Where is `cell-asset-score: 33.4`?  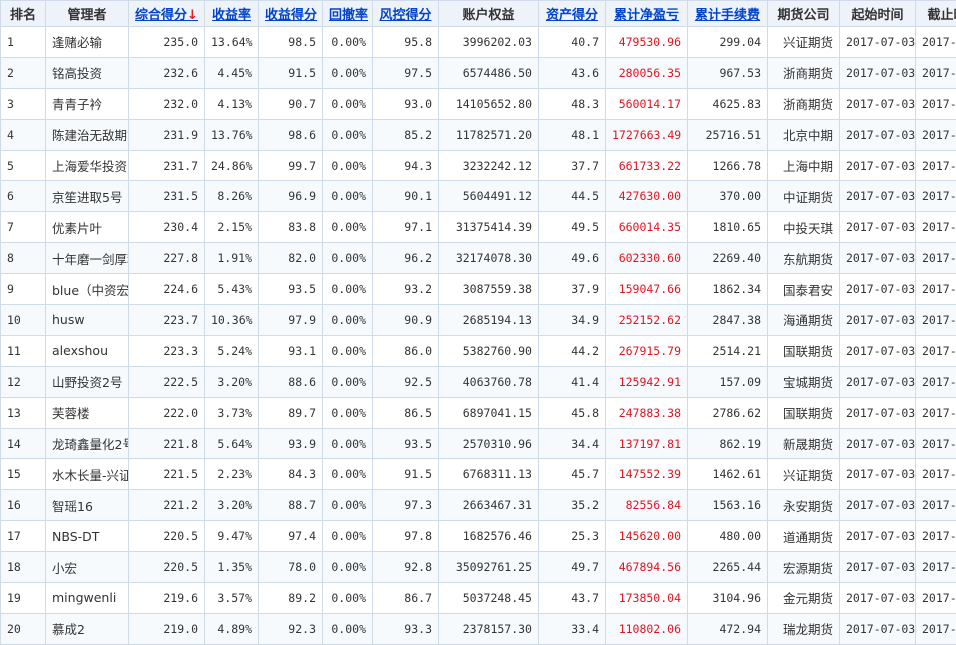 cell-asset-score: 33.4 is located at coordinates (572, 628).